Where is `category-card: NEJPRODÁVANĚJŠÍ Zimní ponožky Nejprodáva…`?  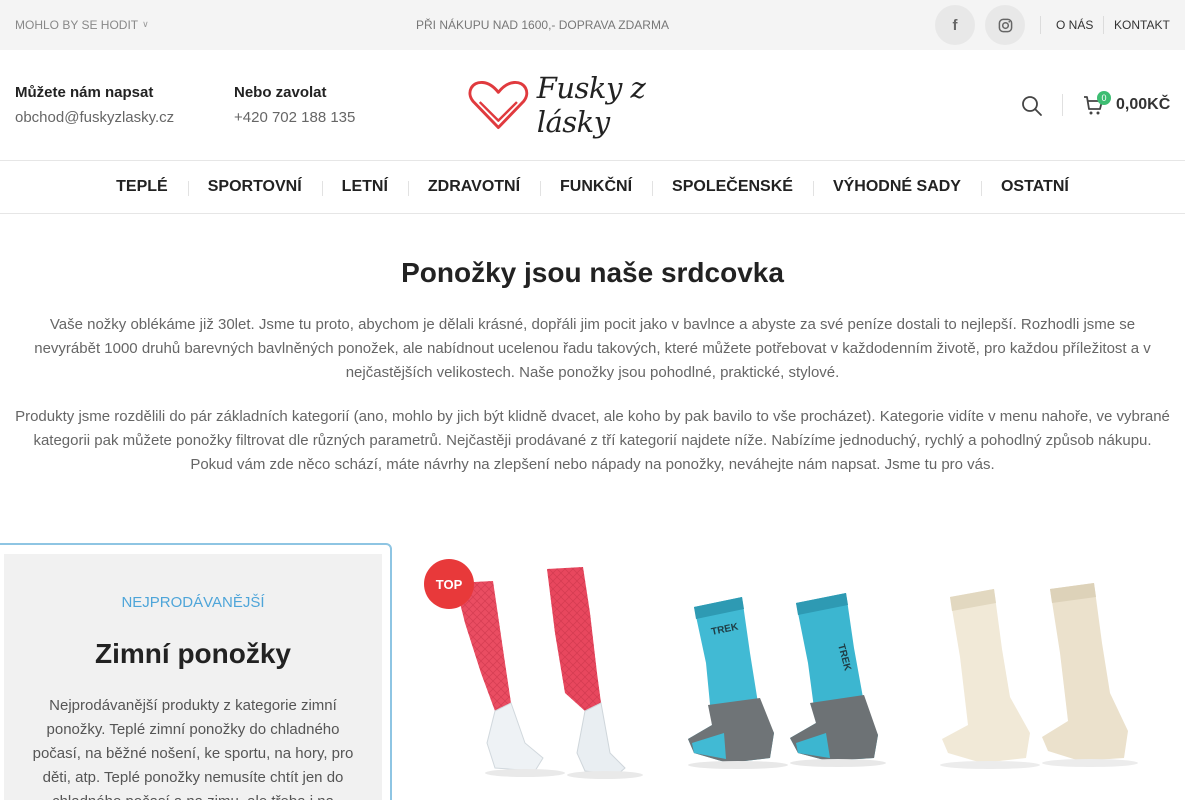 category-card: NEJPRODÁVANĚJŠÍ Zimní ponožky Nejprodáva… is located at coordinates (196, 671).